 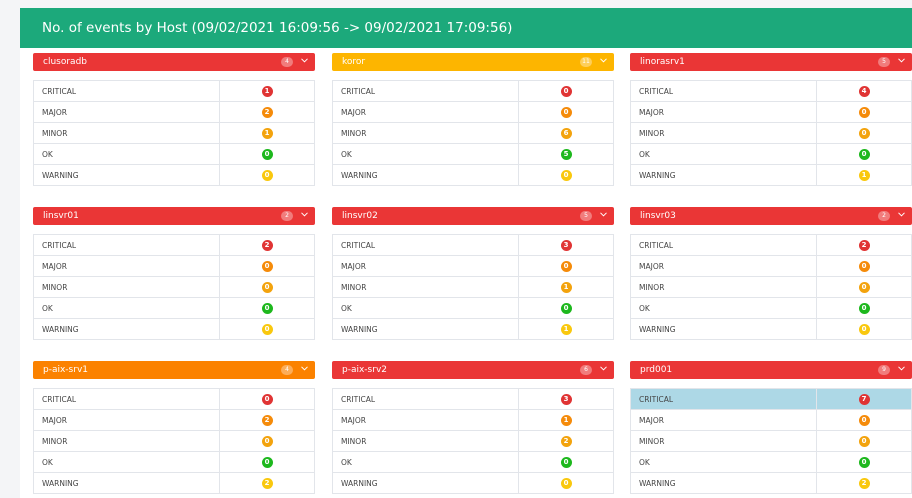 I want to click on event-count-badge: 11, so click(x=586, y=62).